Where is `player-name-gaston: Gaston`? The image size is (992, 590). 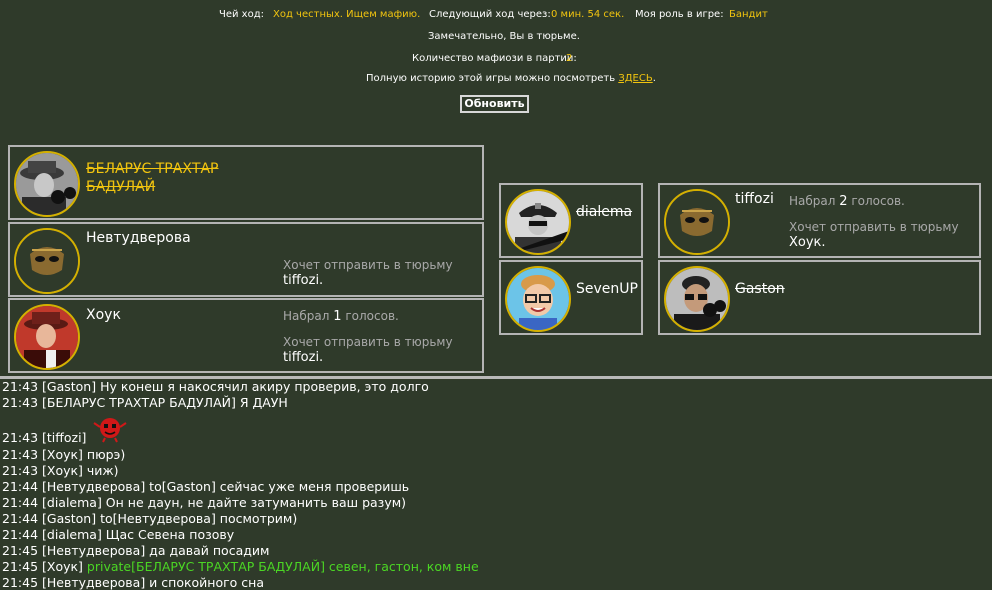 player-name-gaston: Gaston is located at coordinates (760, 289).